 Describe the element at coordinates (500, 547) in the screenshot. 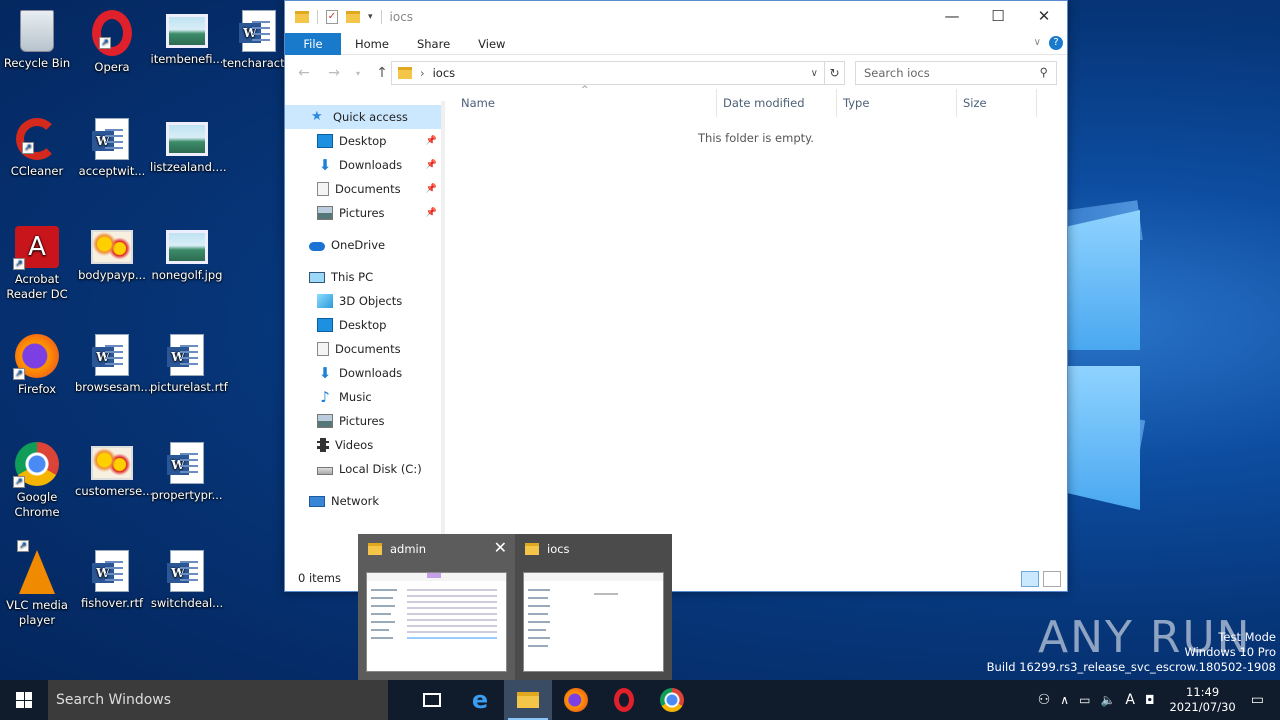

I see `thumbnail-close-icon: ✕` at that location.